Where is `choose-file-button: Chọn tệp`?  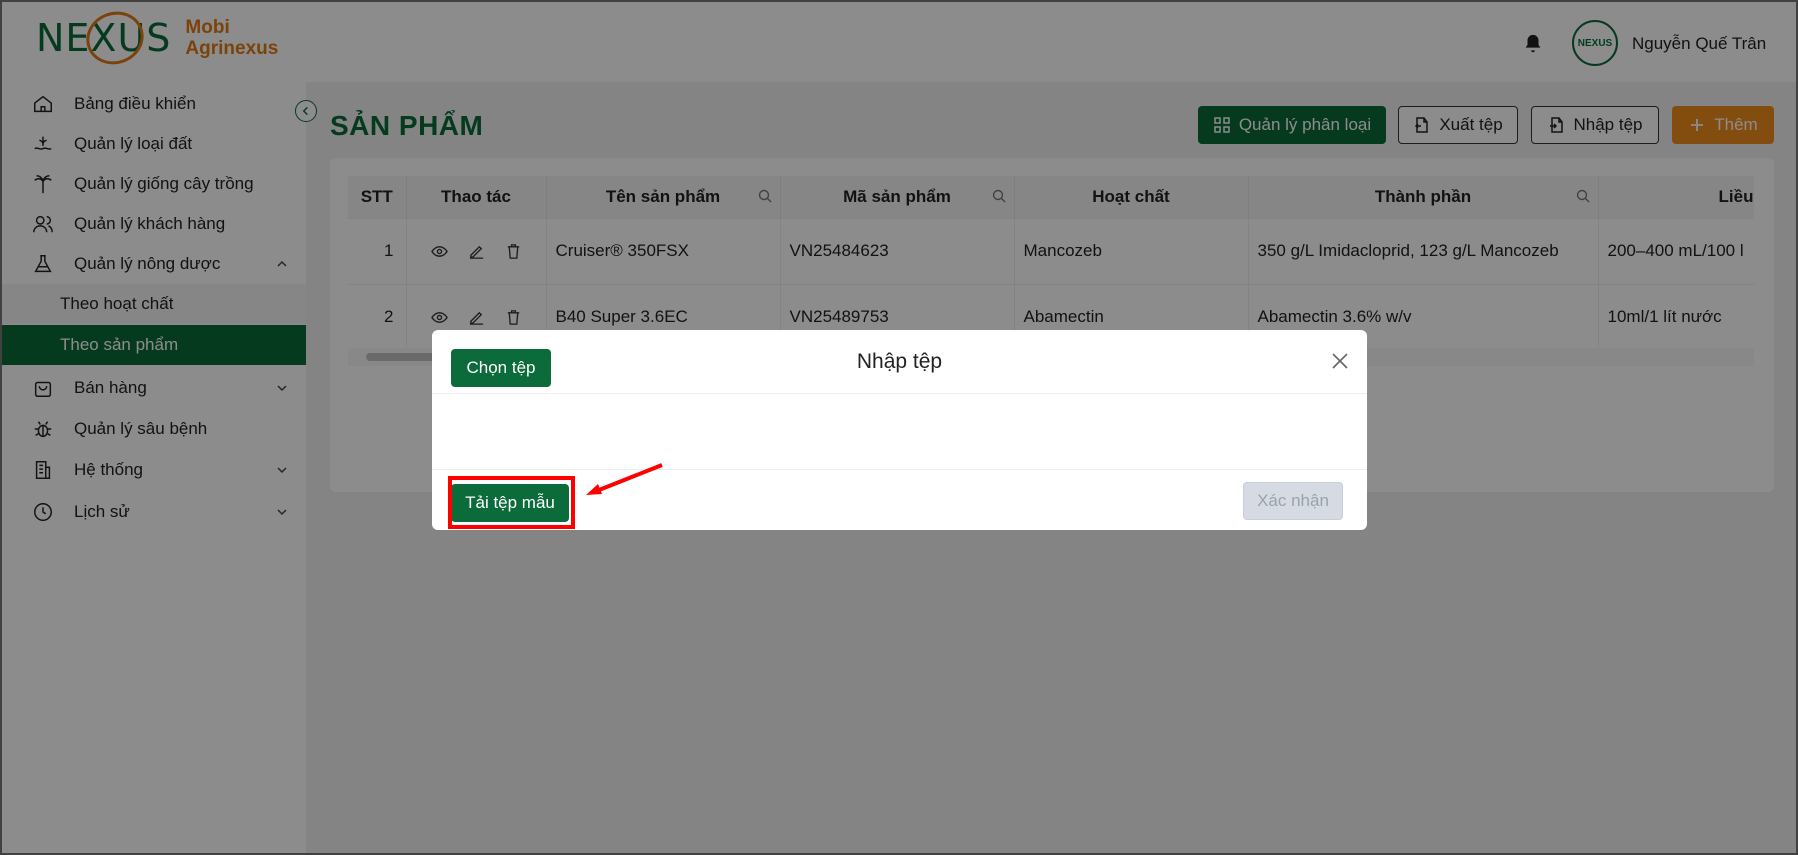 choose-file-button: Chọn tệp is located at coordinates (501, 368).